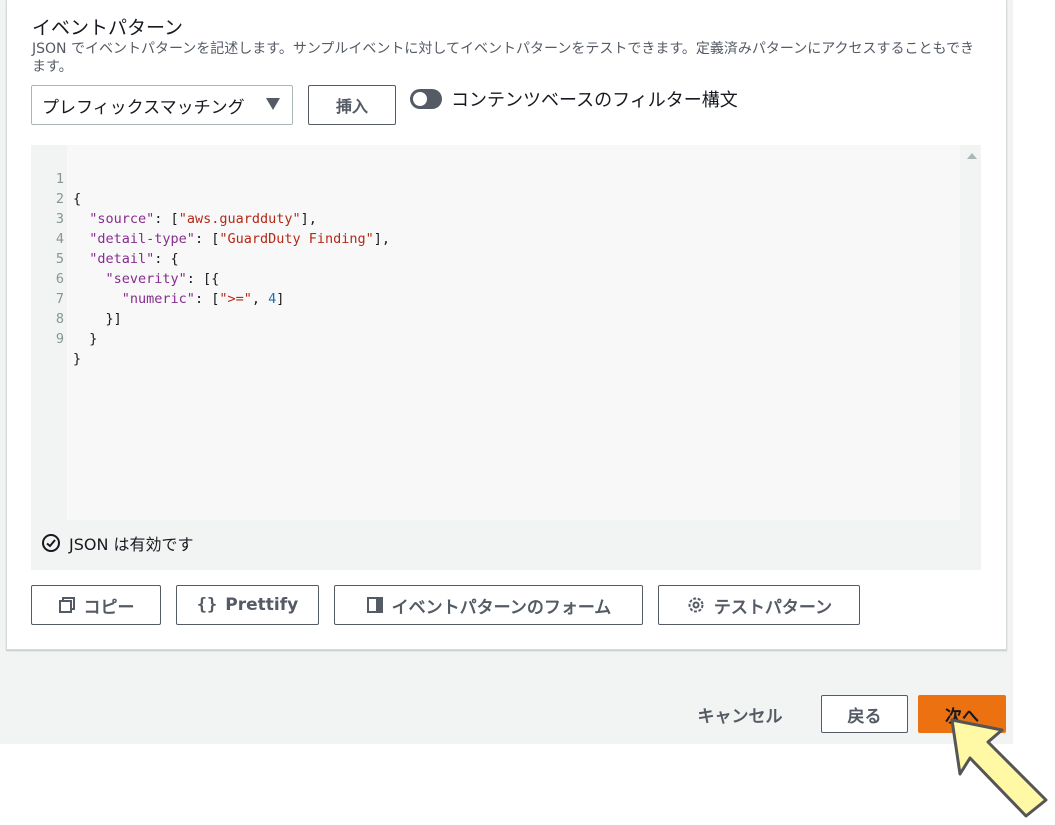 Image resolution: width=1055 pixels, height=825 pixels. I want to click on prettify-button: {} Prettify, so click(247, 605).